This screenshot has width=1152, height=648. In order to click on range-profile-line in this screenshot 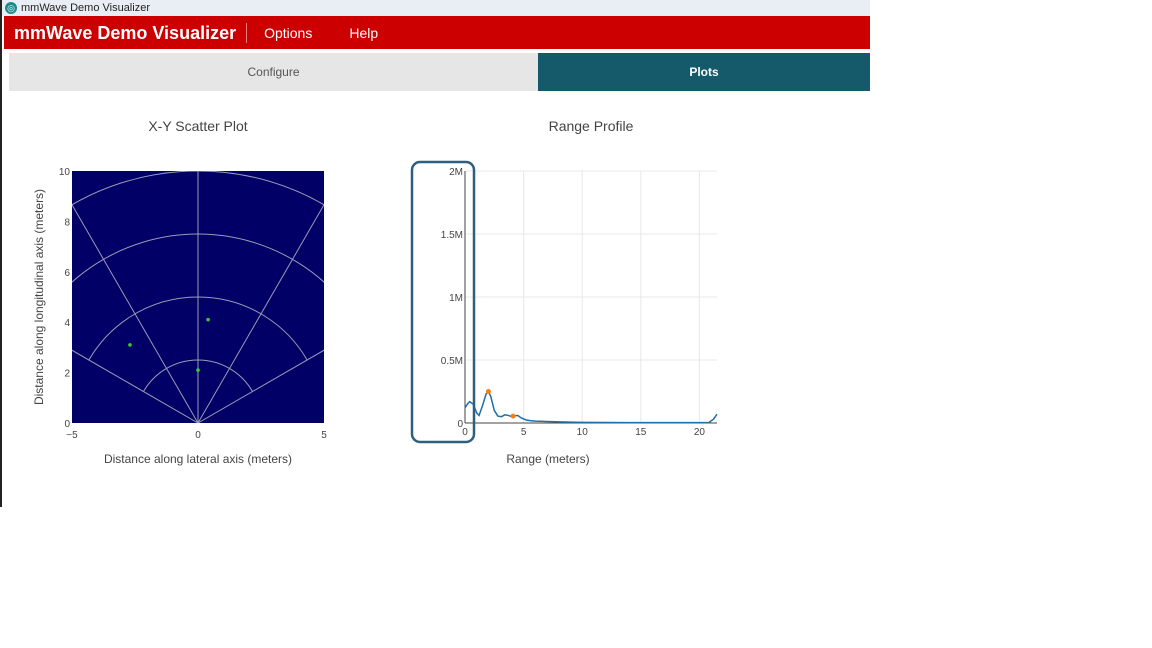, I will do `click(591, 407)`.